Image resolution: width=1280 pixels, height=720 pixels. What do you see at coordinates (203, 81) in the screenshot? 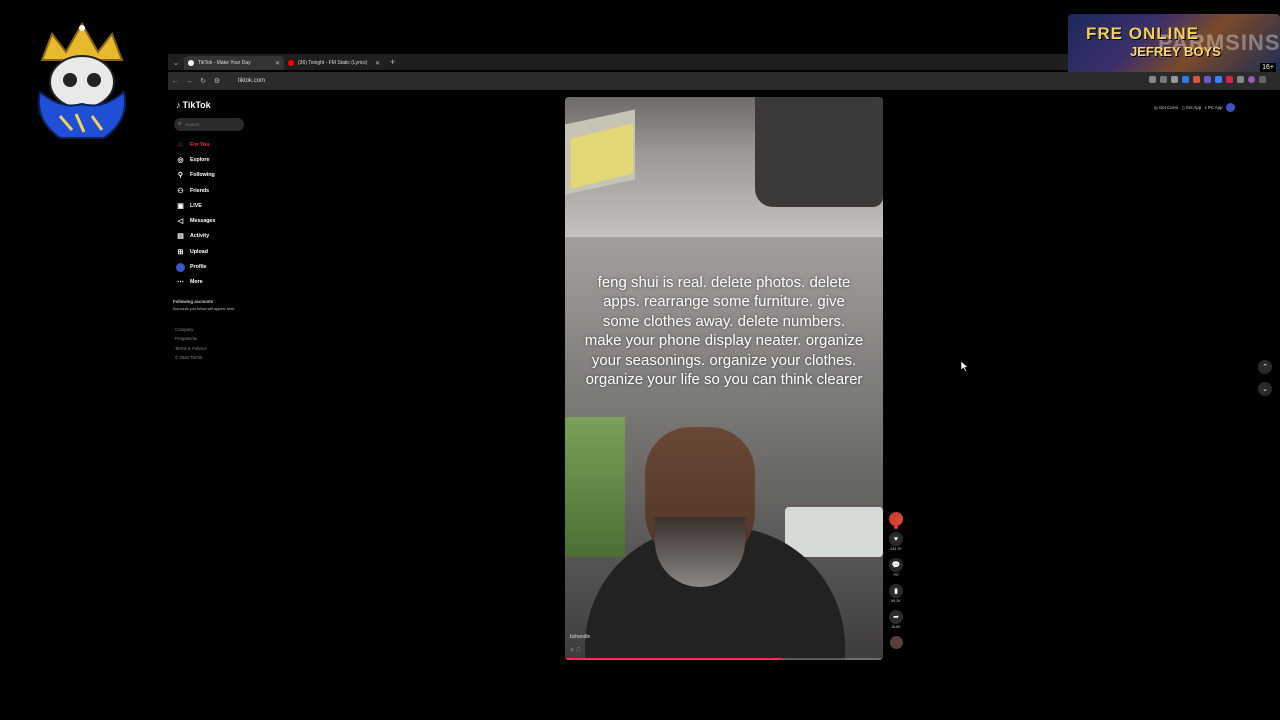
I see `reload-icon: ↻` at bounding box center [203, 81].